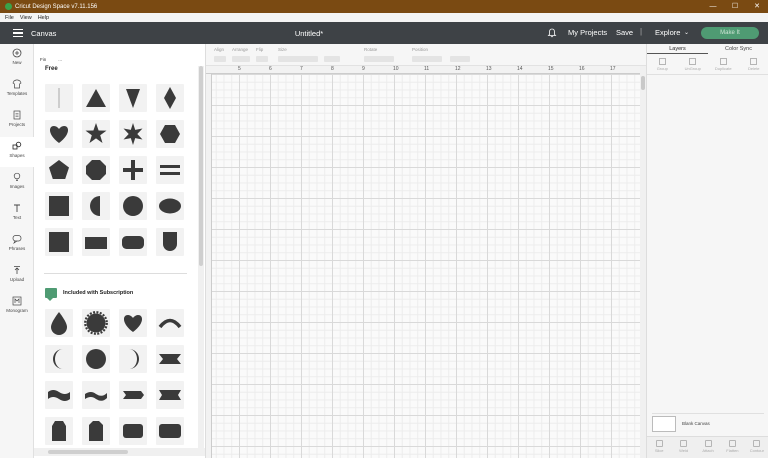  I want to click on shape-tile-crescent-left, so click(59, 359).